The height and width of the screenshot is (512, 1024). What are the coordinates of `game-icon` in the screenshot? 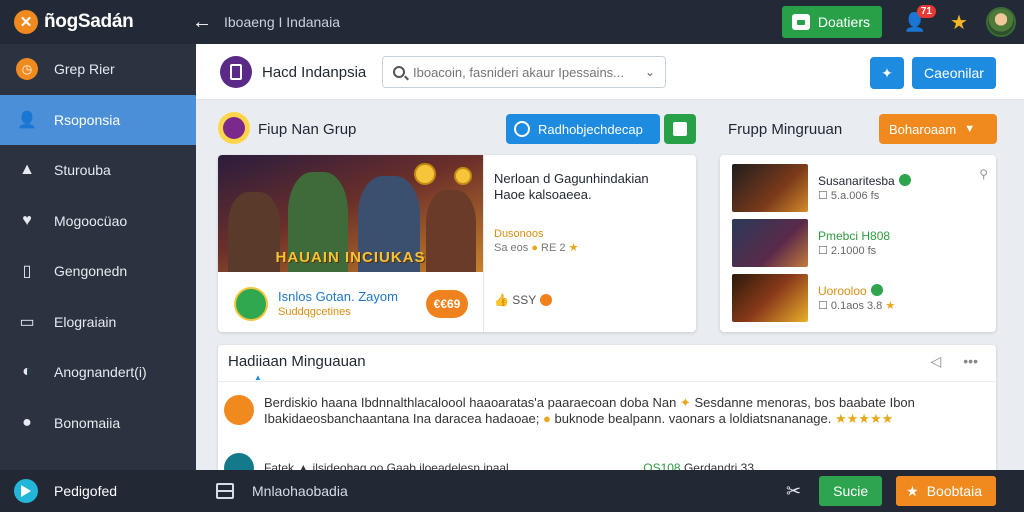 It's located at (251, 304).